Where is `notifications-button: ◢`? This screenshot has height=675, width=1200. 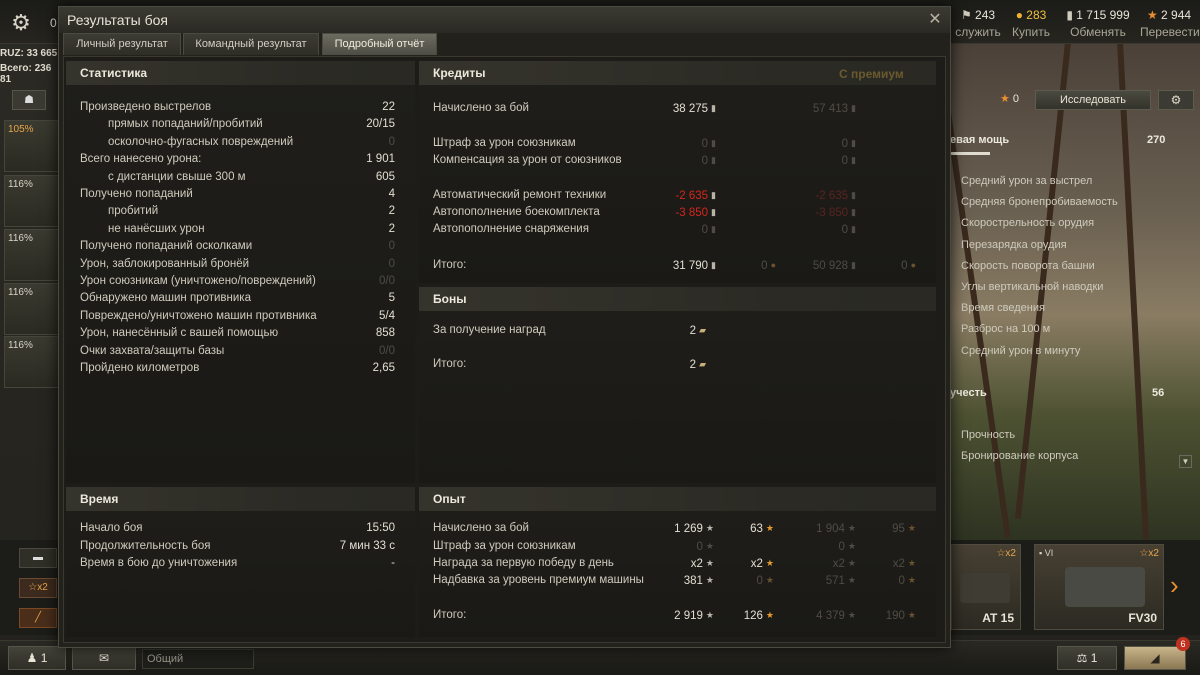 notifications-button: ◢ is located at coordinates (1155, 658).